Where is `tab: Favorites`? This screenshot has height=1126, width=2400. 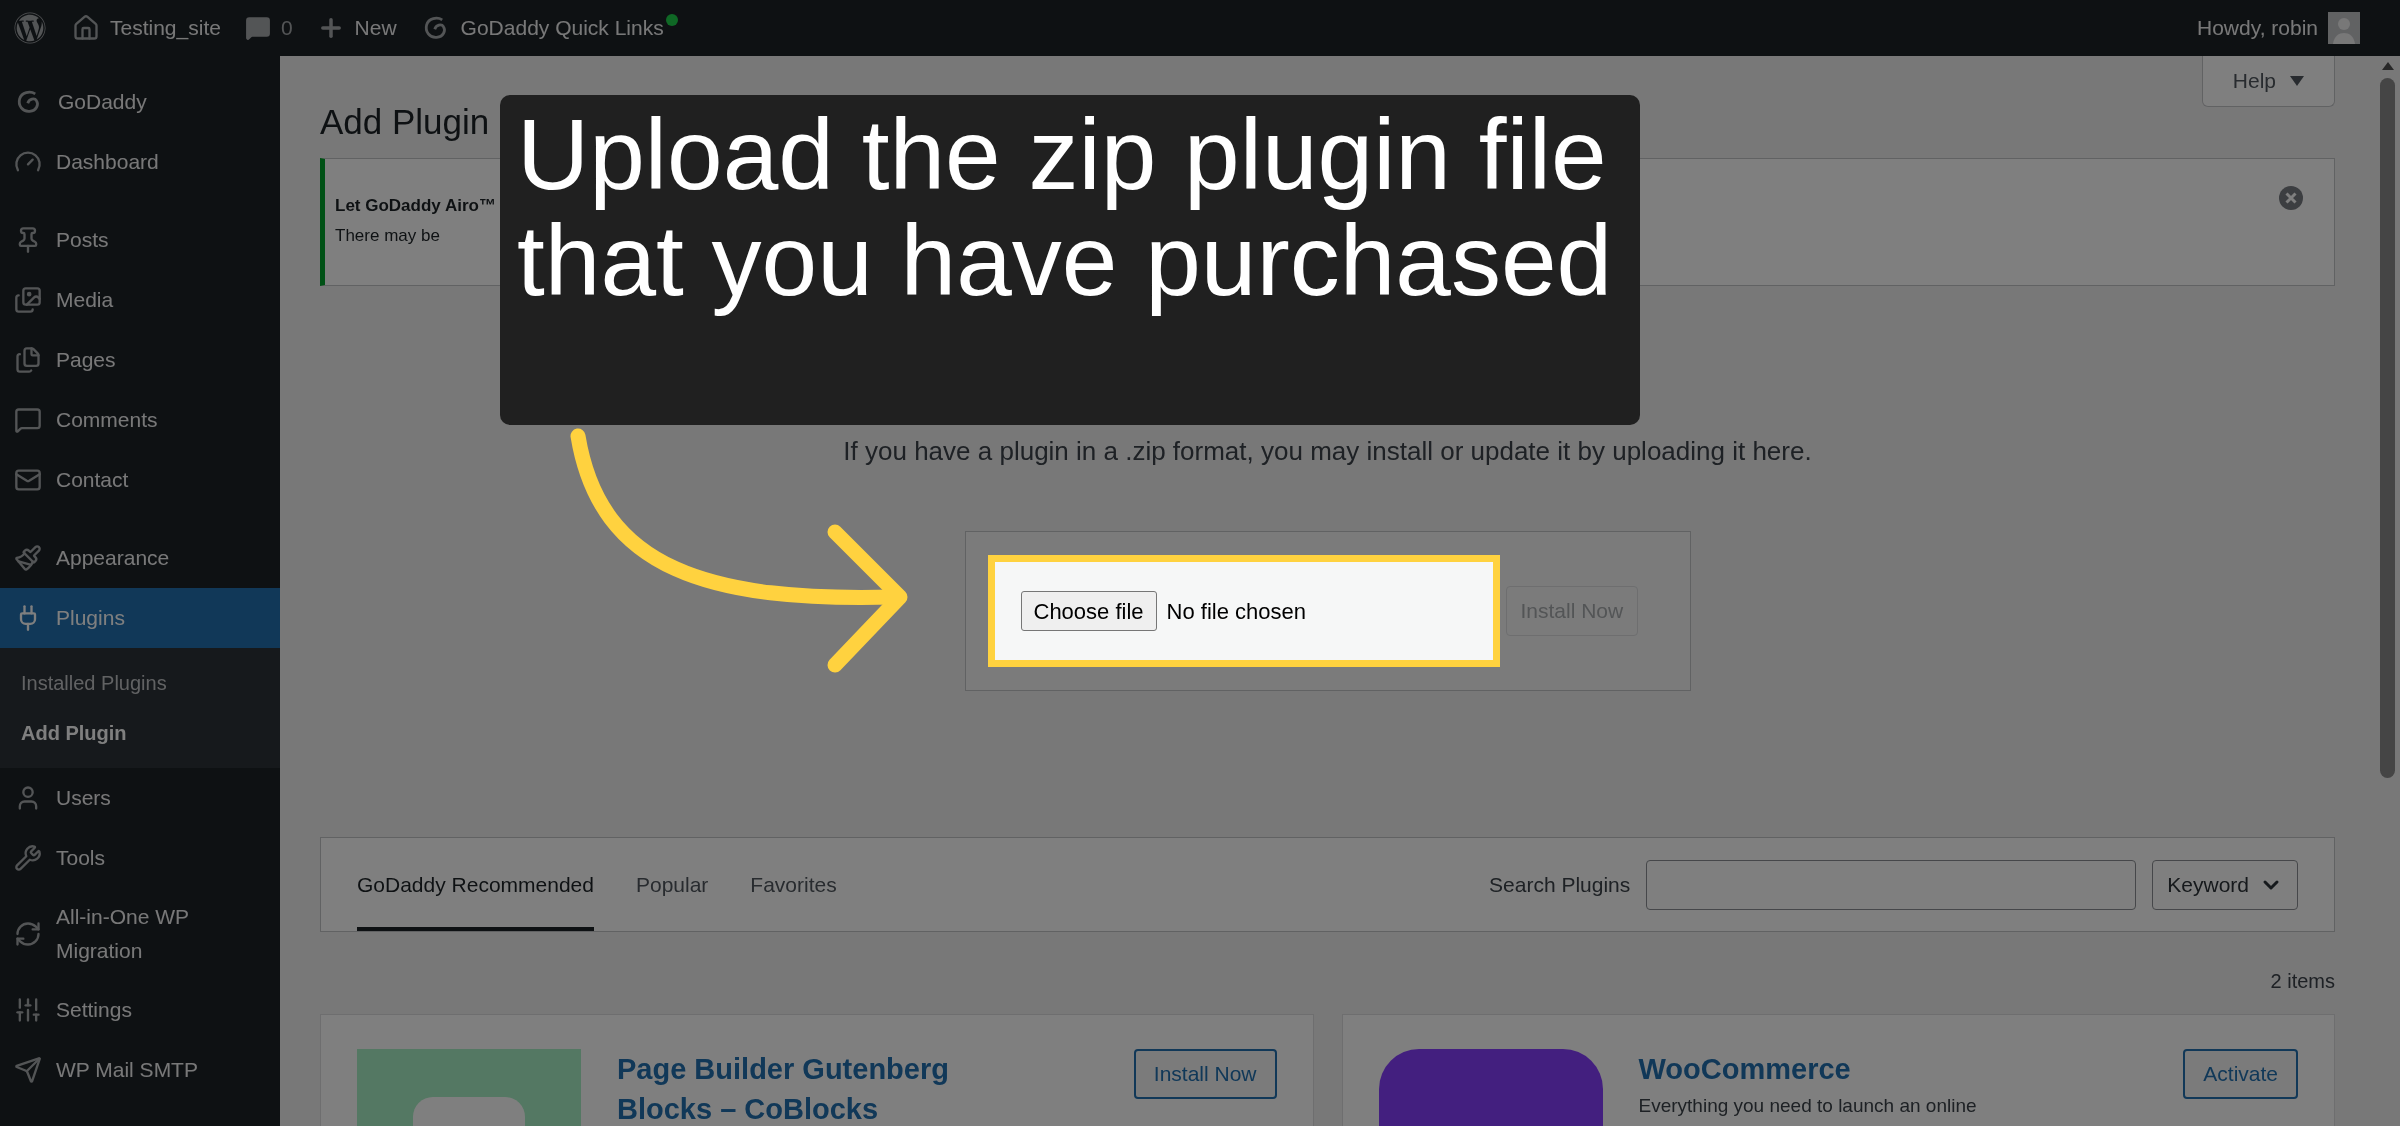
tab: Favorites is located at coordinates (793, 884).